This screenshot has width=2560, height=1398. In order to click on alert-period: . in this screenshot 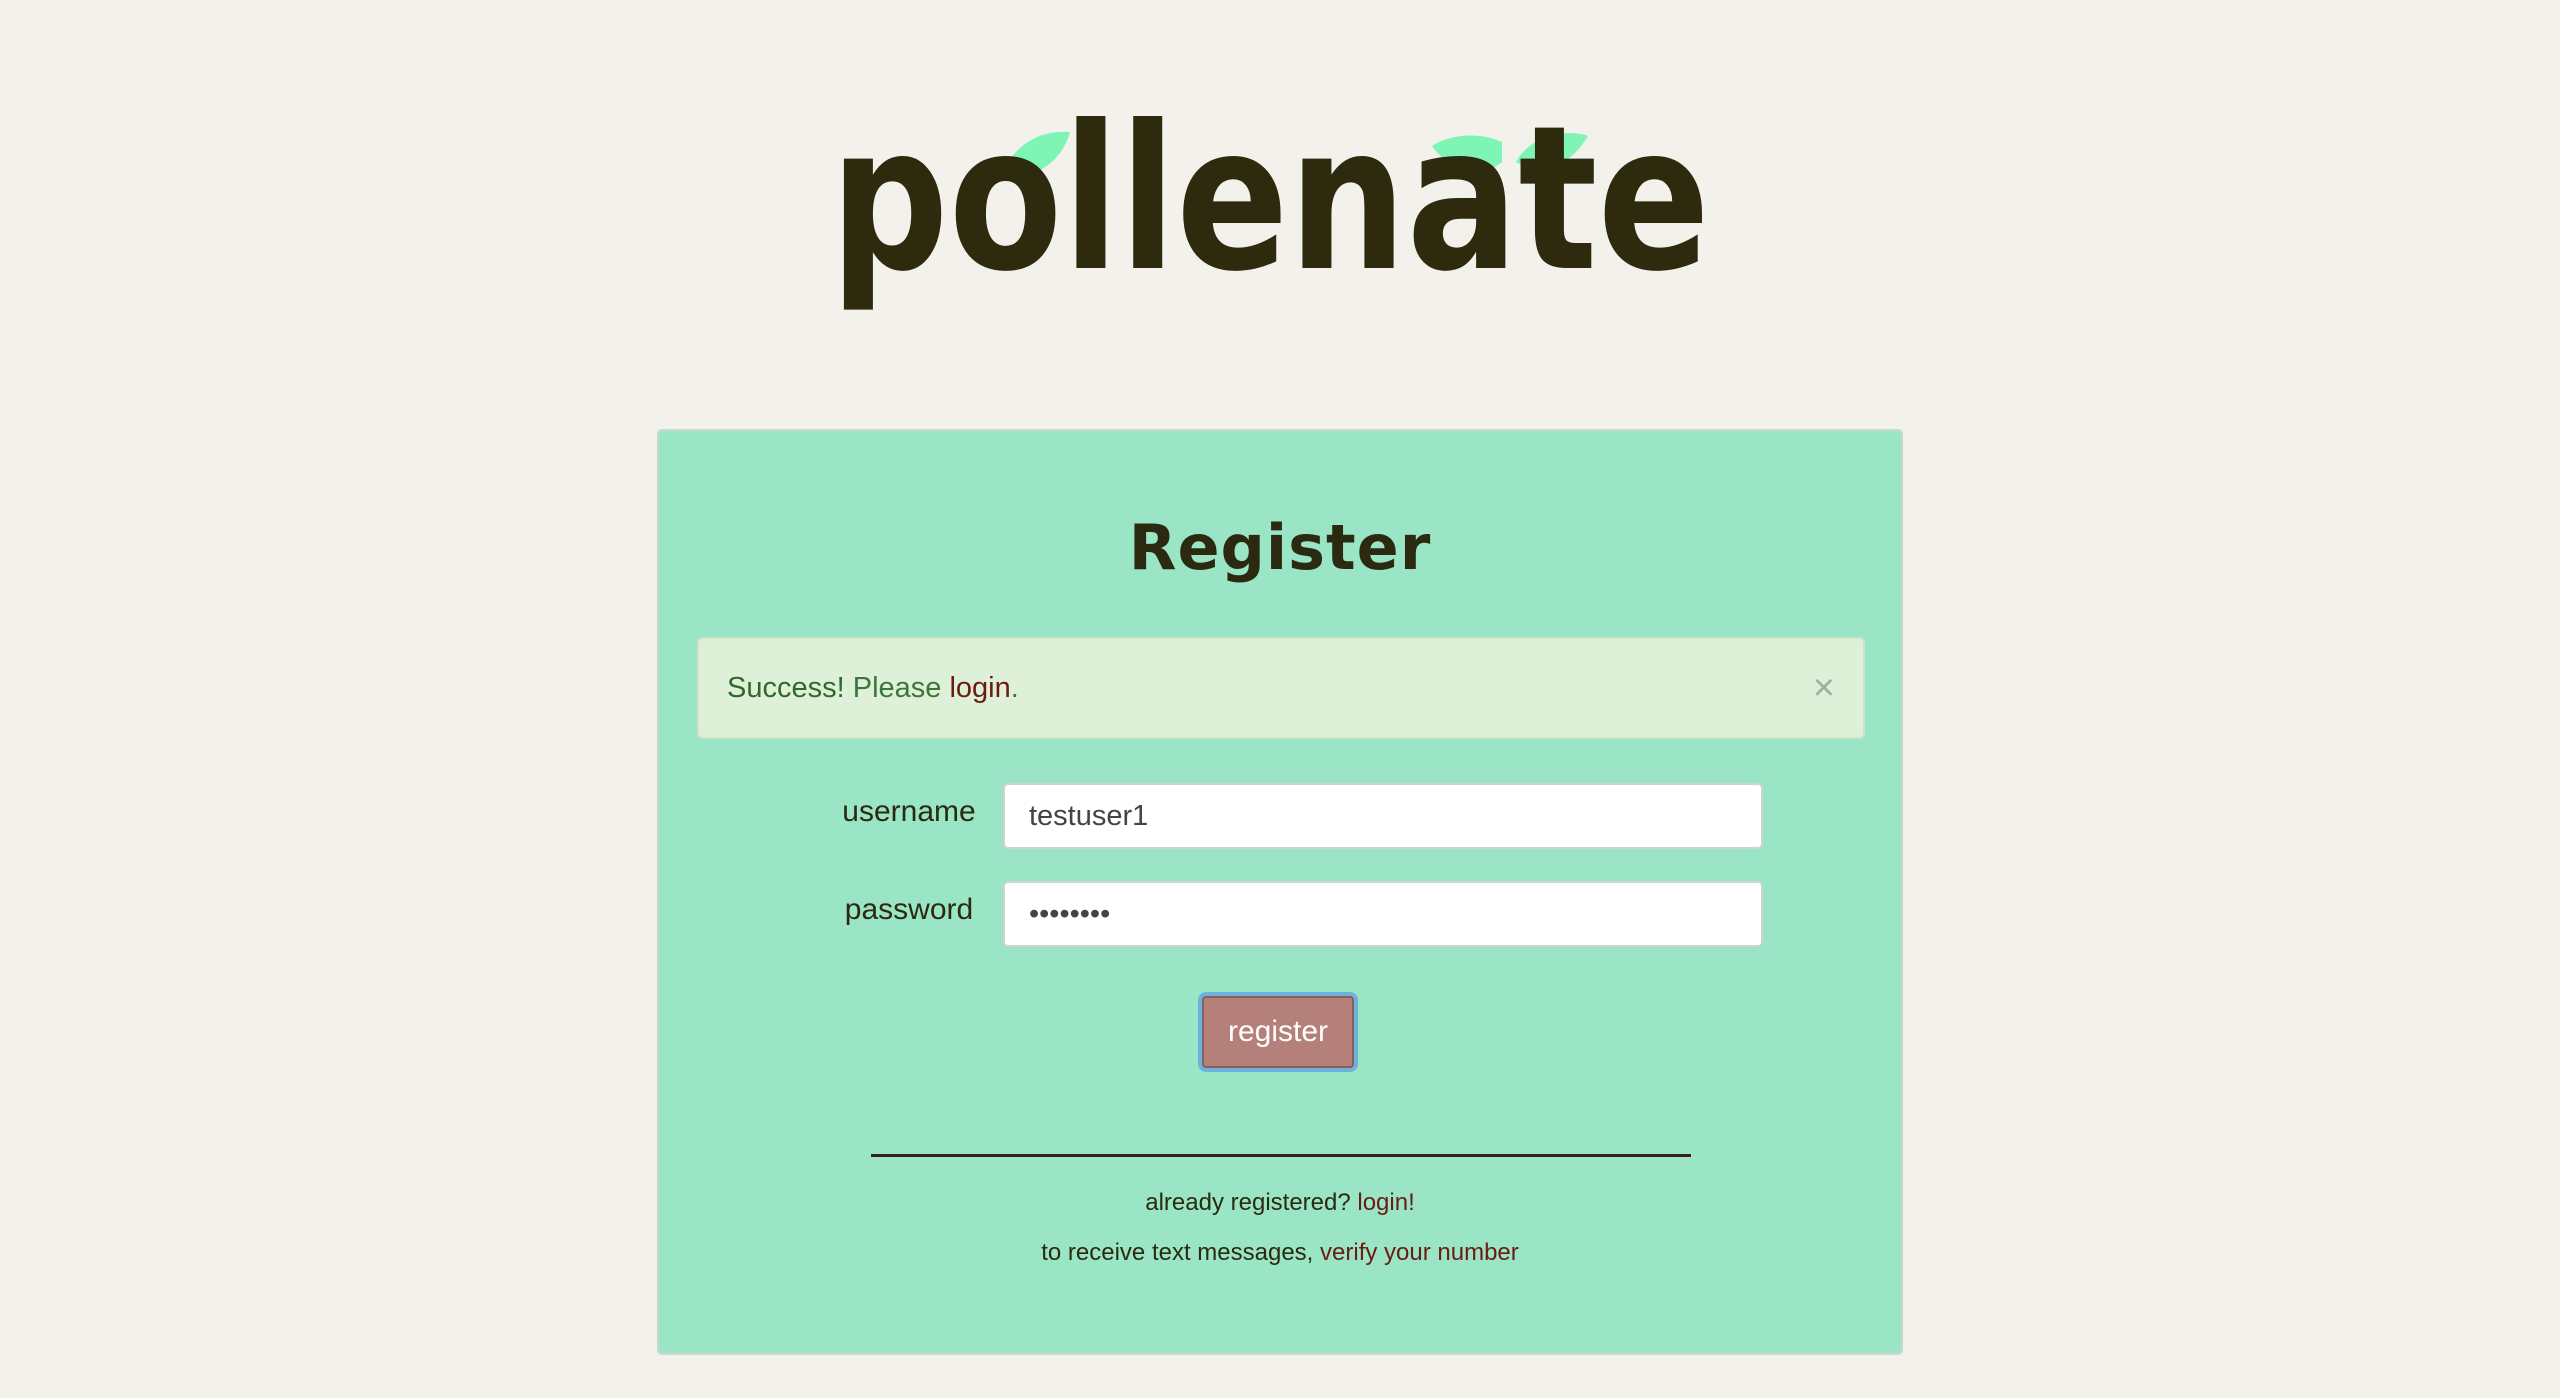, I will do `click(1014, 688)`.